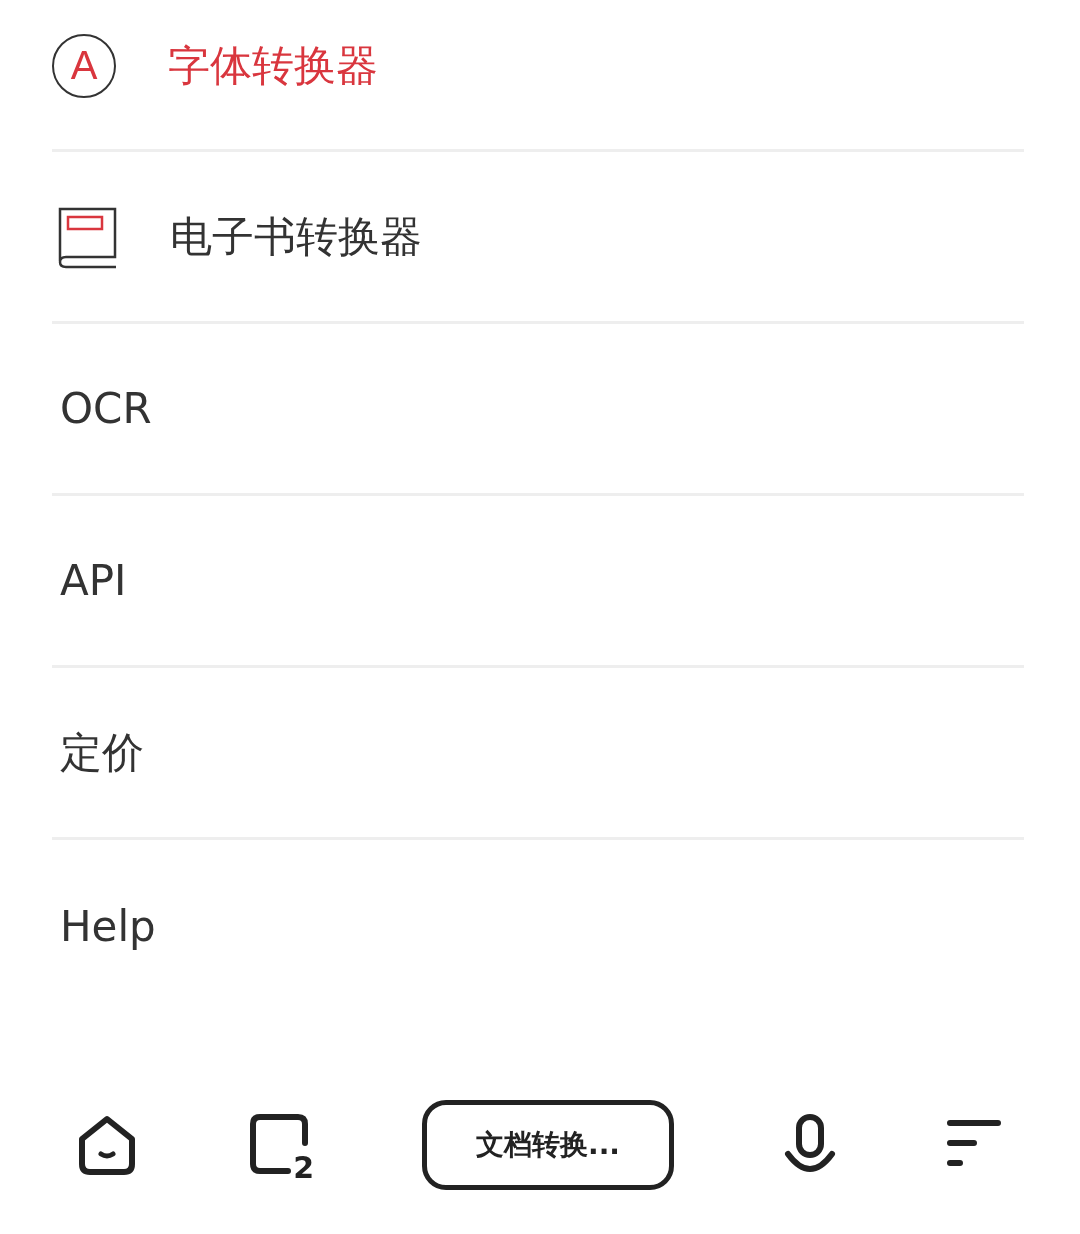 The width and height of the screenshot is (1080, 1234). Describe the element at coordinates (280, 1145) in the screenshot. I see `tabs-button: 2` at that location.